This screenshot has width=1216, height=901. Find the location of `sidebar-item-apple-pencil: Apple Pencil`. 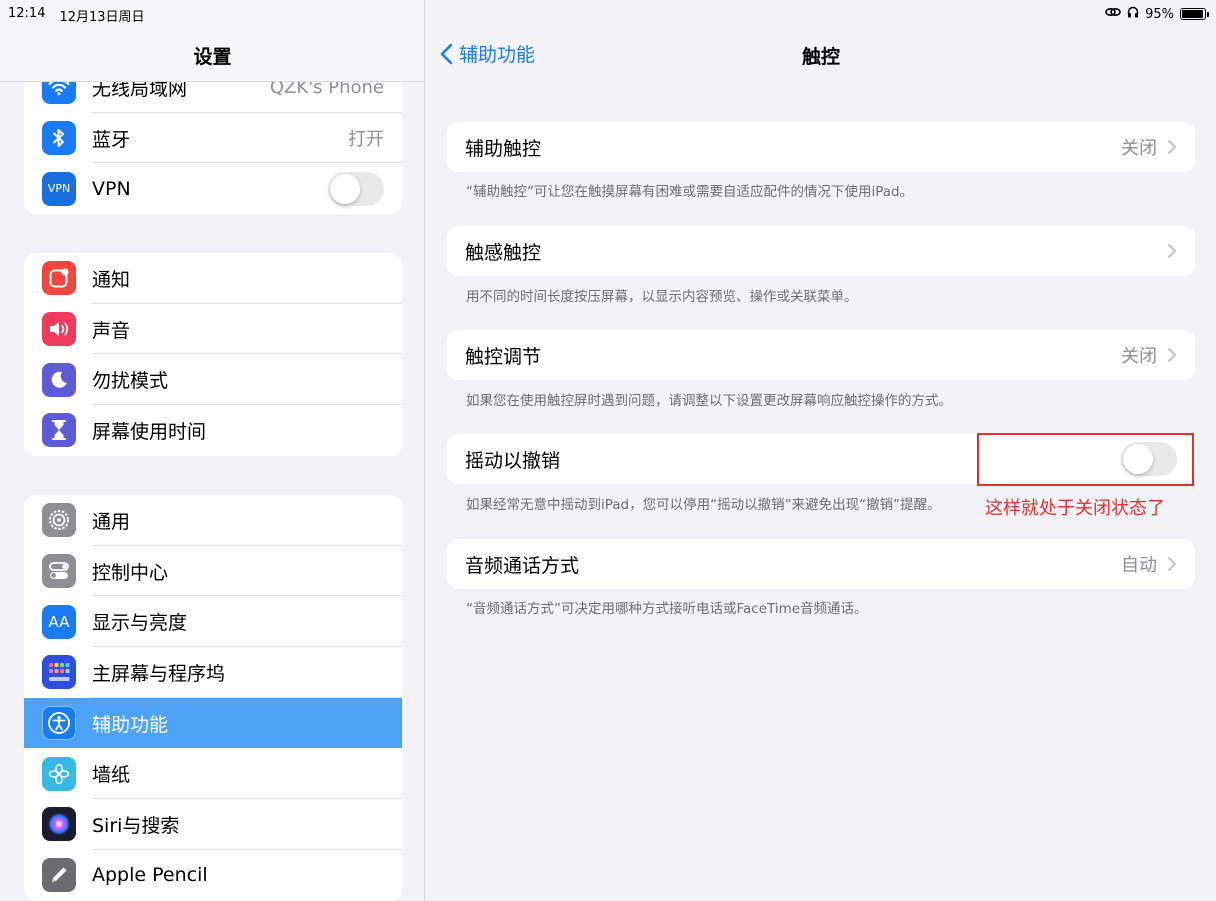

sidebar-item-apple-pencil: Apple Pencil is located at coordinates (213, 875).